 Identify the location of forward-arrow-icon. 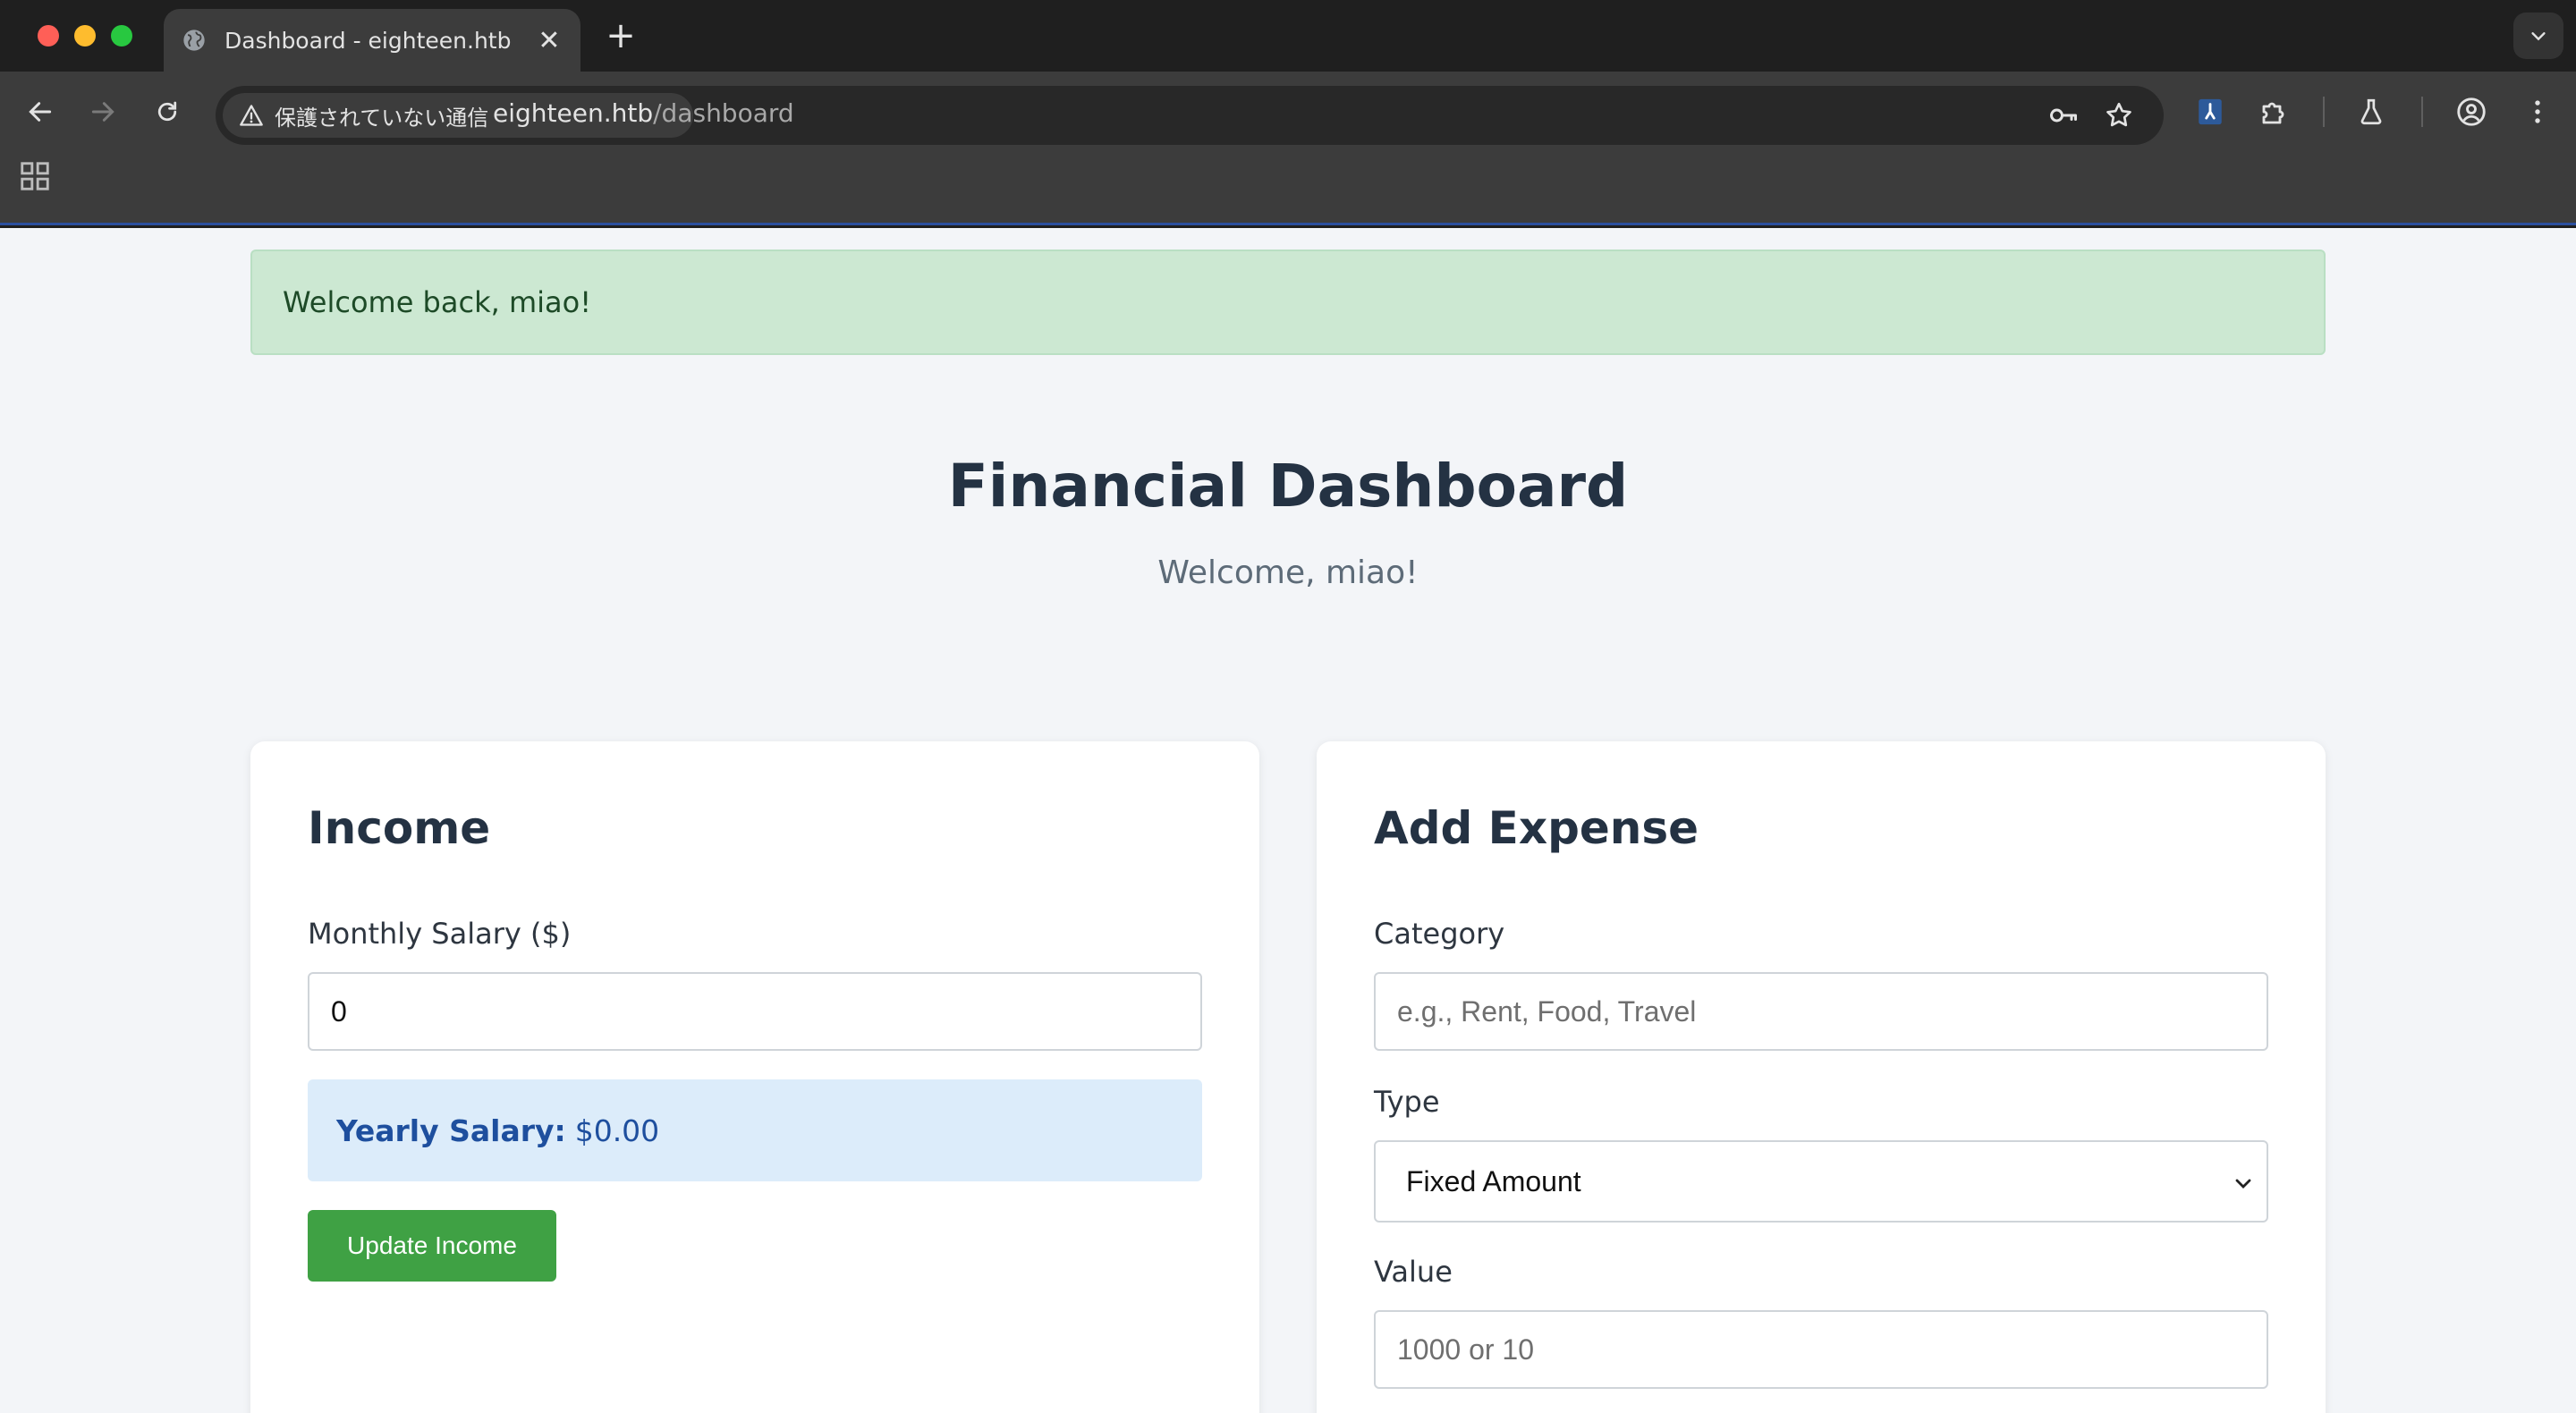
(102, 112).